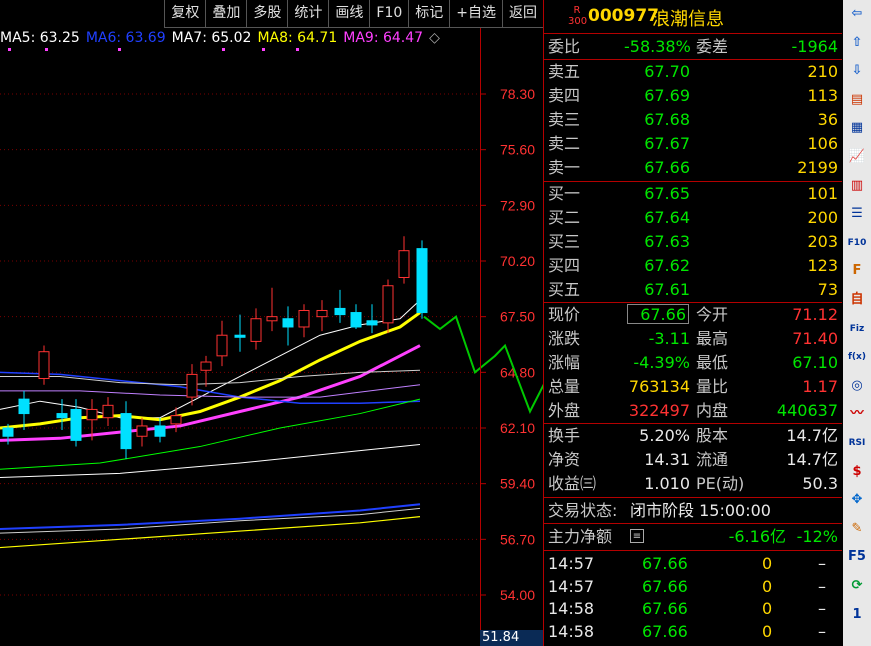 The width and height of the screenshot is (871, 646). Describe the element at coordinates (667, 167) in the screenshot. I see `ask-price: 67.66` at that location.